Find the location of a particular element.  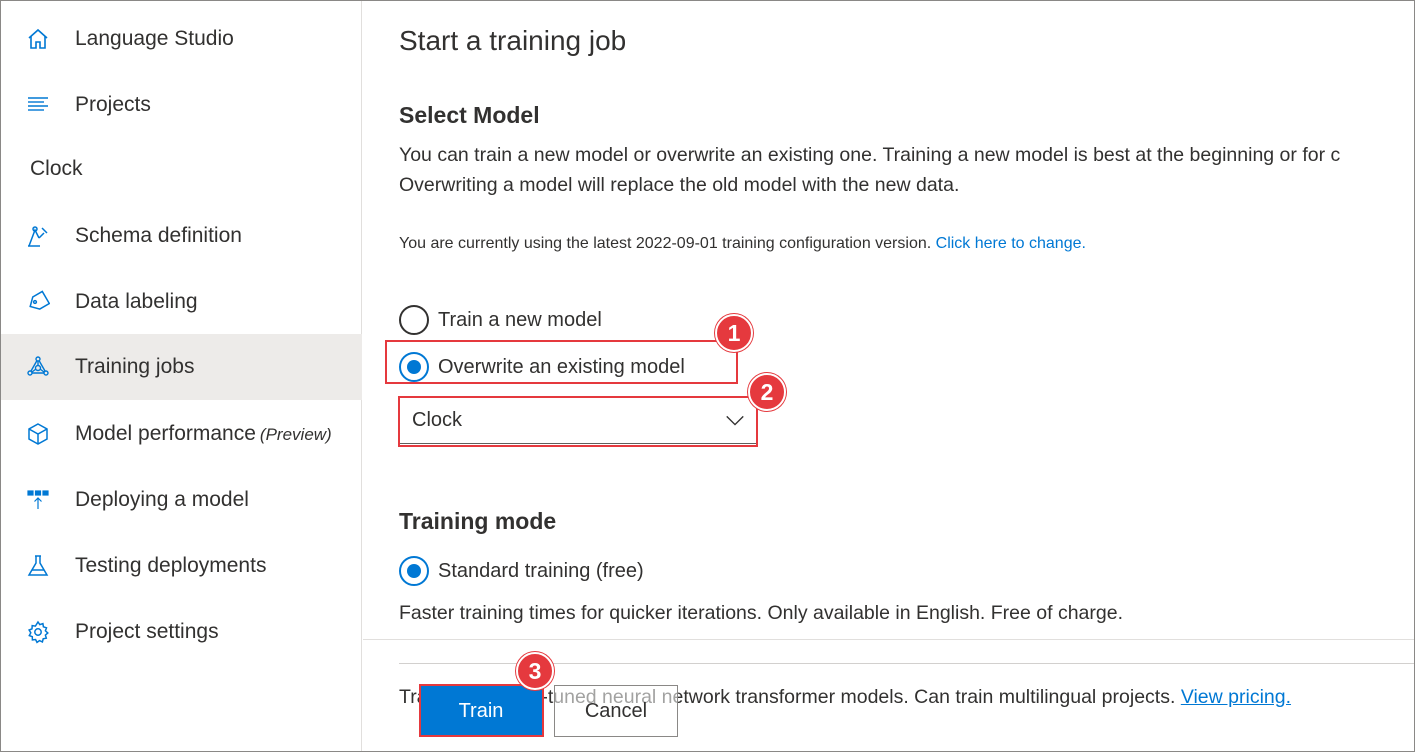

footer-divider is located at coordinates (888, 639).